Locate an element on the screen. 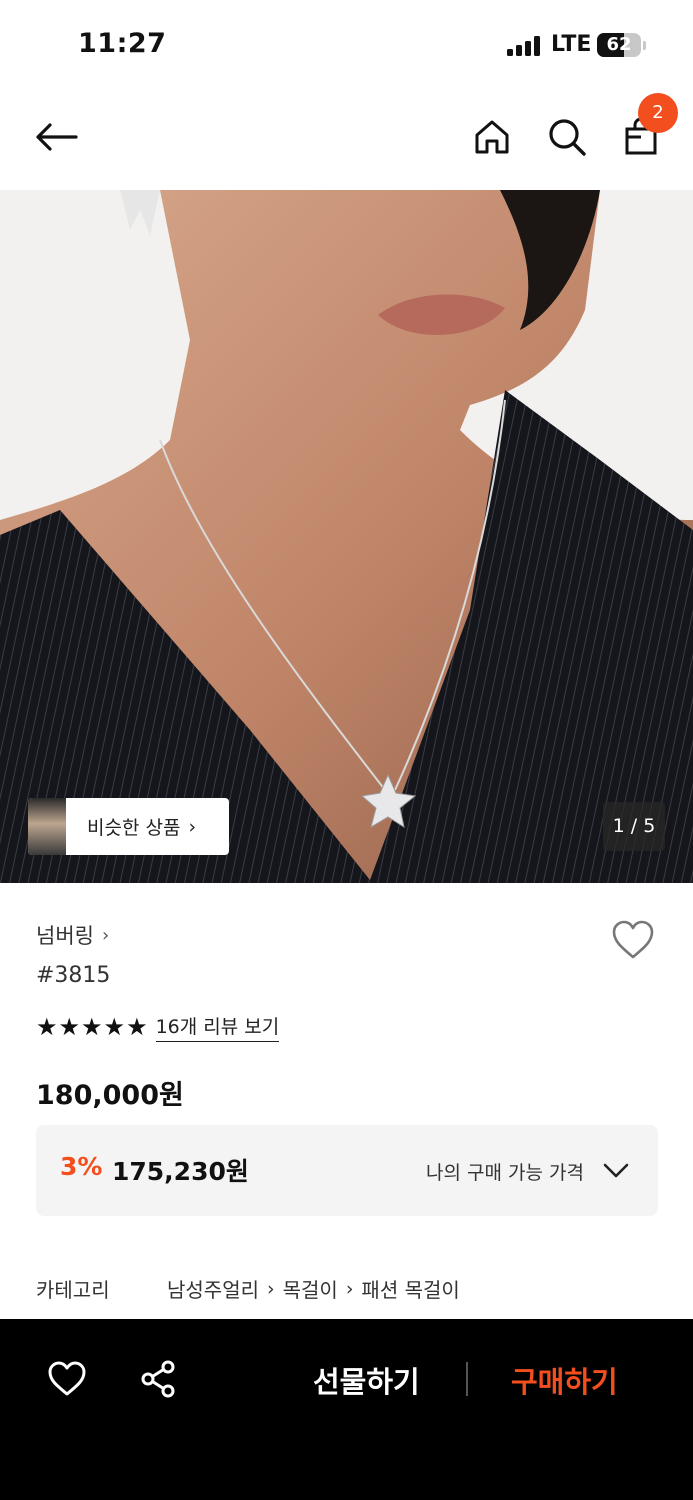 This screenshot has height=1500, width=693. brand-link: 넘버링 › is located at coordinates (72, 935).